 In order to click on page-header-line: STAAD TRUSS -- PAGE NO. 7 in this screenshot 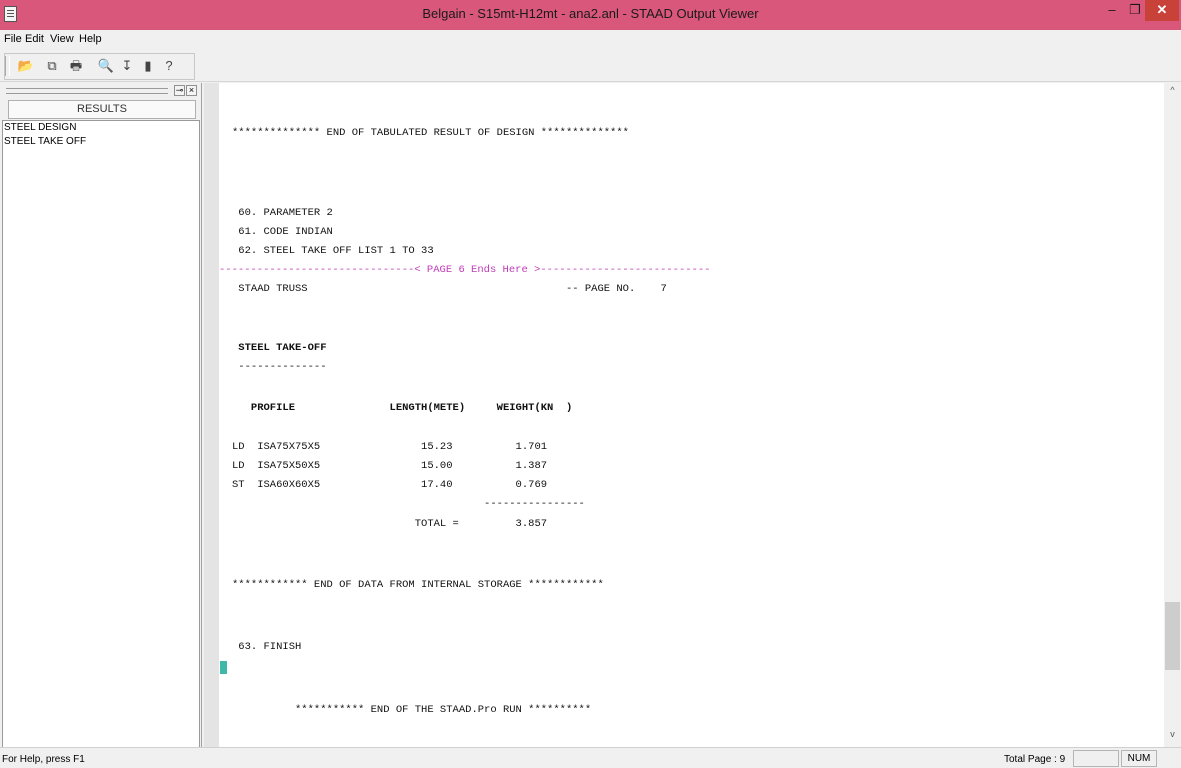, I will do `click(449, 289)`.